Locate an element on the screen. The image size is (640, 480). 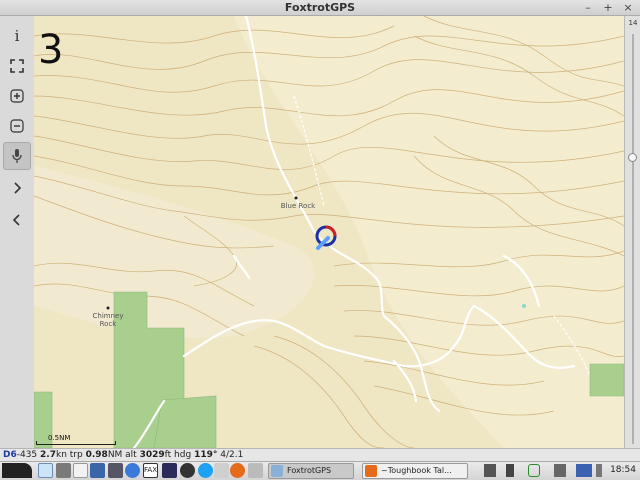
heading-value: 119° is located at coordinates (206, 455).